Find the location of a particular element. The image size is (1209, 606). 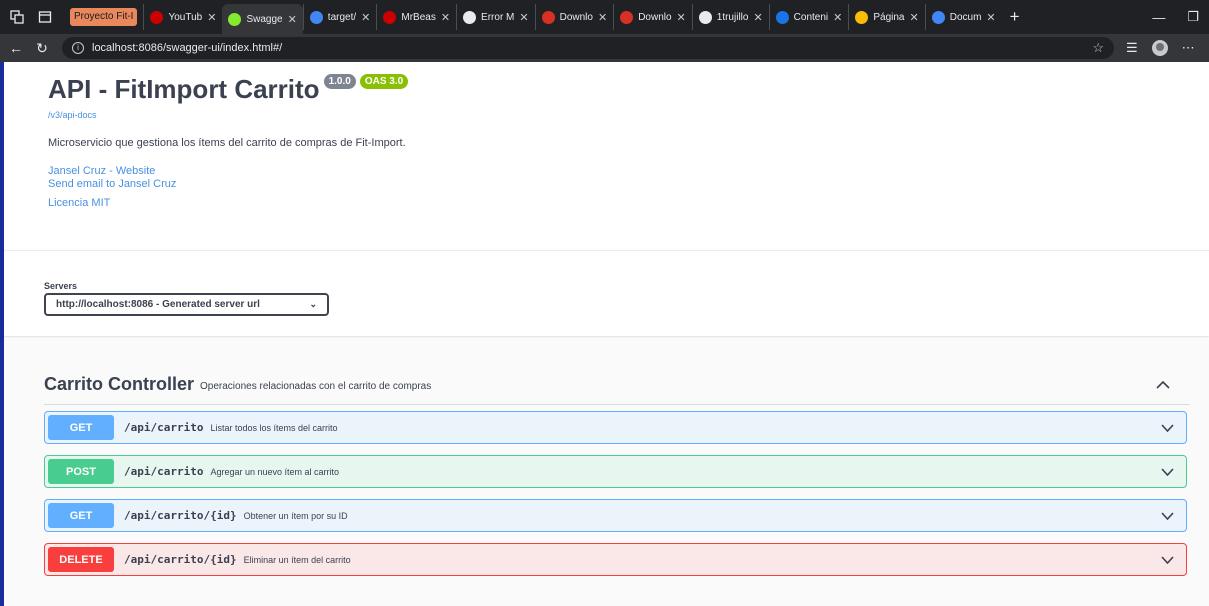

chevron-down-icon: ⌄ is located at coordinates (313, 304).